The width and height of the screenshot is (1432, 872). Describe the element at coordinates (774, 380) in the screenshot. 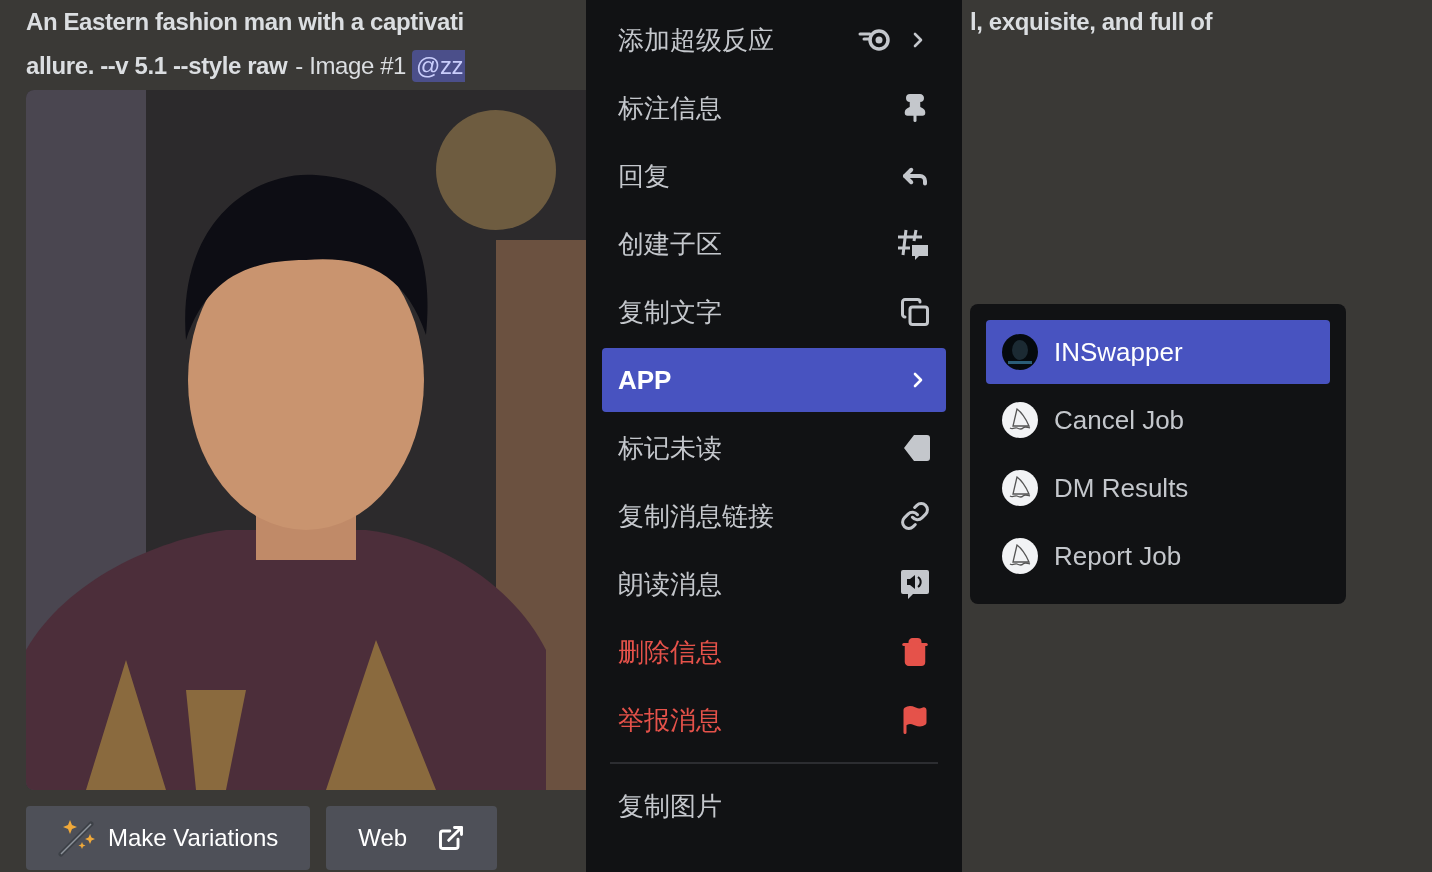

I see `menu-item: APP` at that location.